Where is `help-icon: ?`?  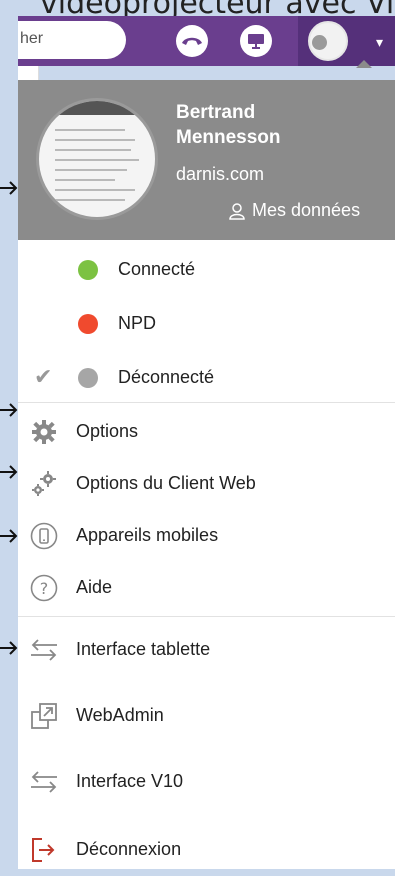
help-icon: ? is located at coordinates (44, 588).